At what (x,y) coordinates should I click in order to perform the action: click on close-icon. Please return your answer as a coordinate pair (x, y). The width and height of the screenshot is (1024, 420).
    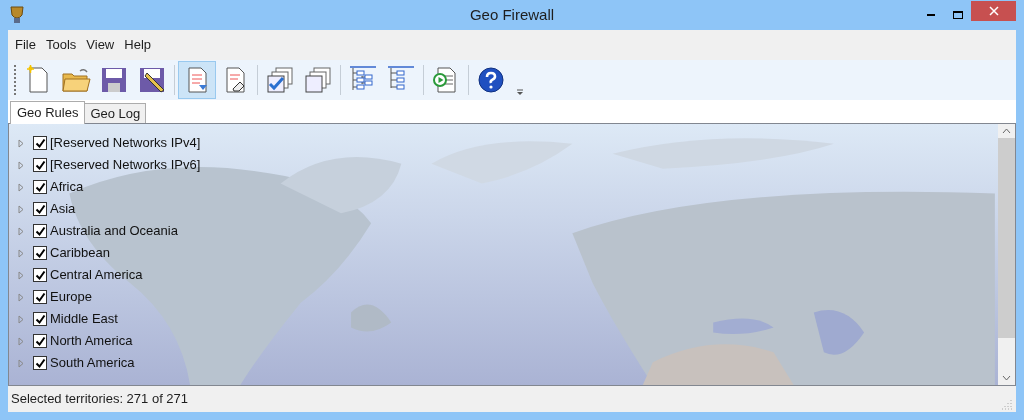
    Looking at the image, I should click on (993, 11).